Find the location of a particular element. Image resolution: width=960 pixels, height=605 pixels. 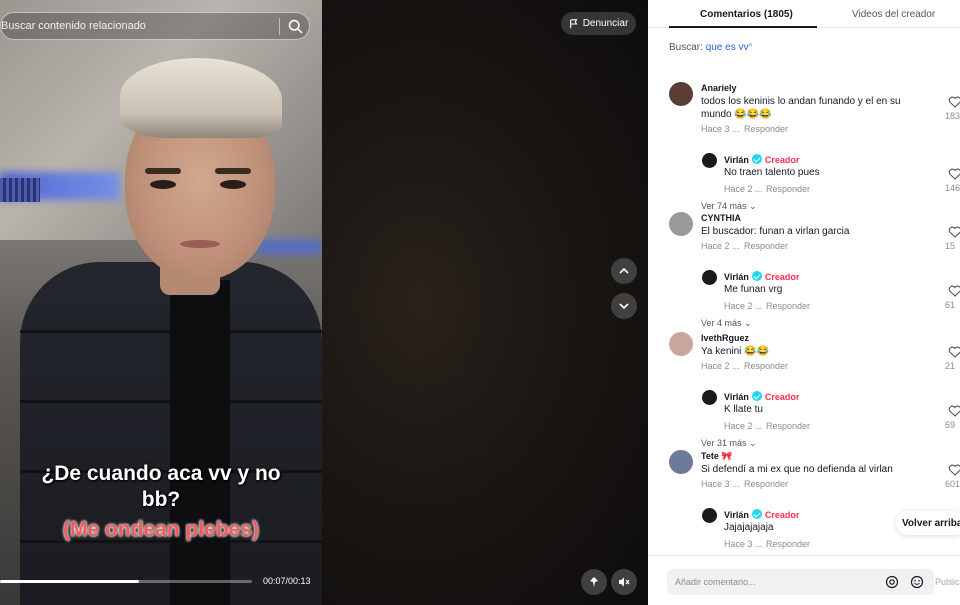

search-suggestion: Buscar: que es vv⌕ is located at coordinates (710, 47).